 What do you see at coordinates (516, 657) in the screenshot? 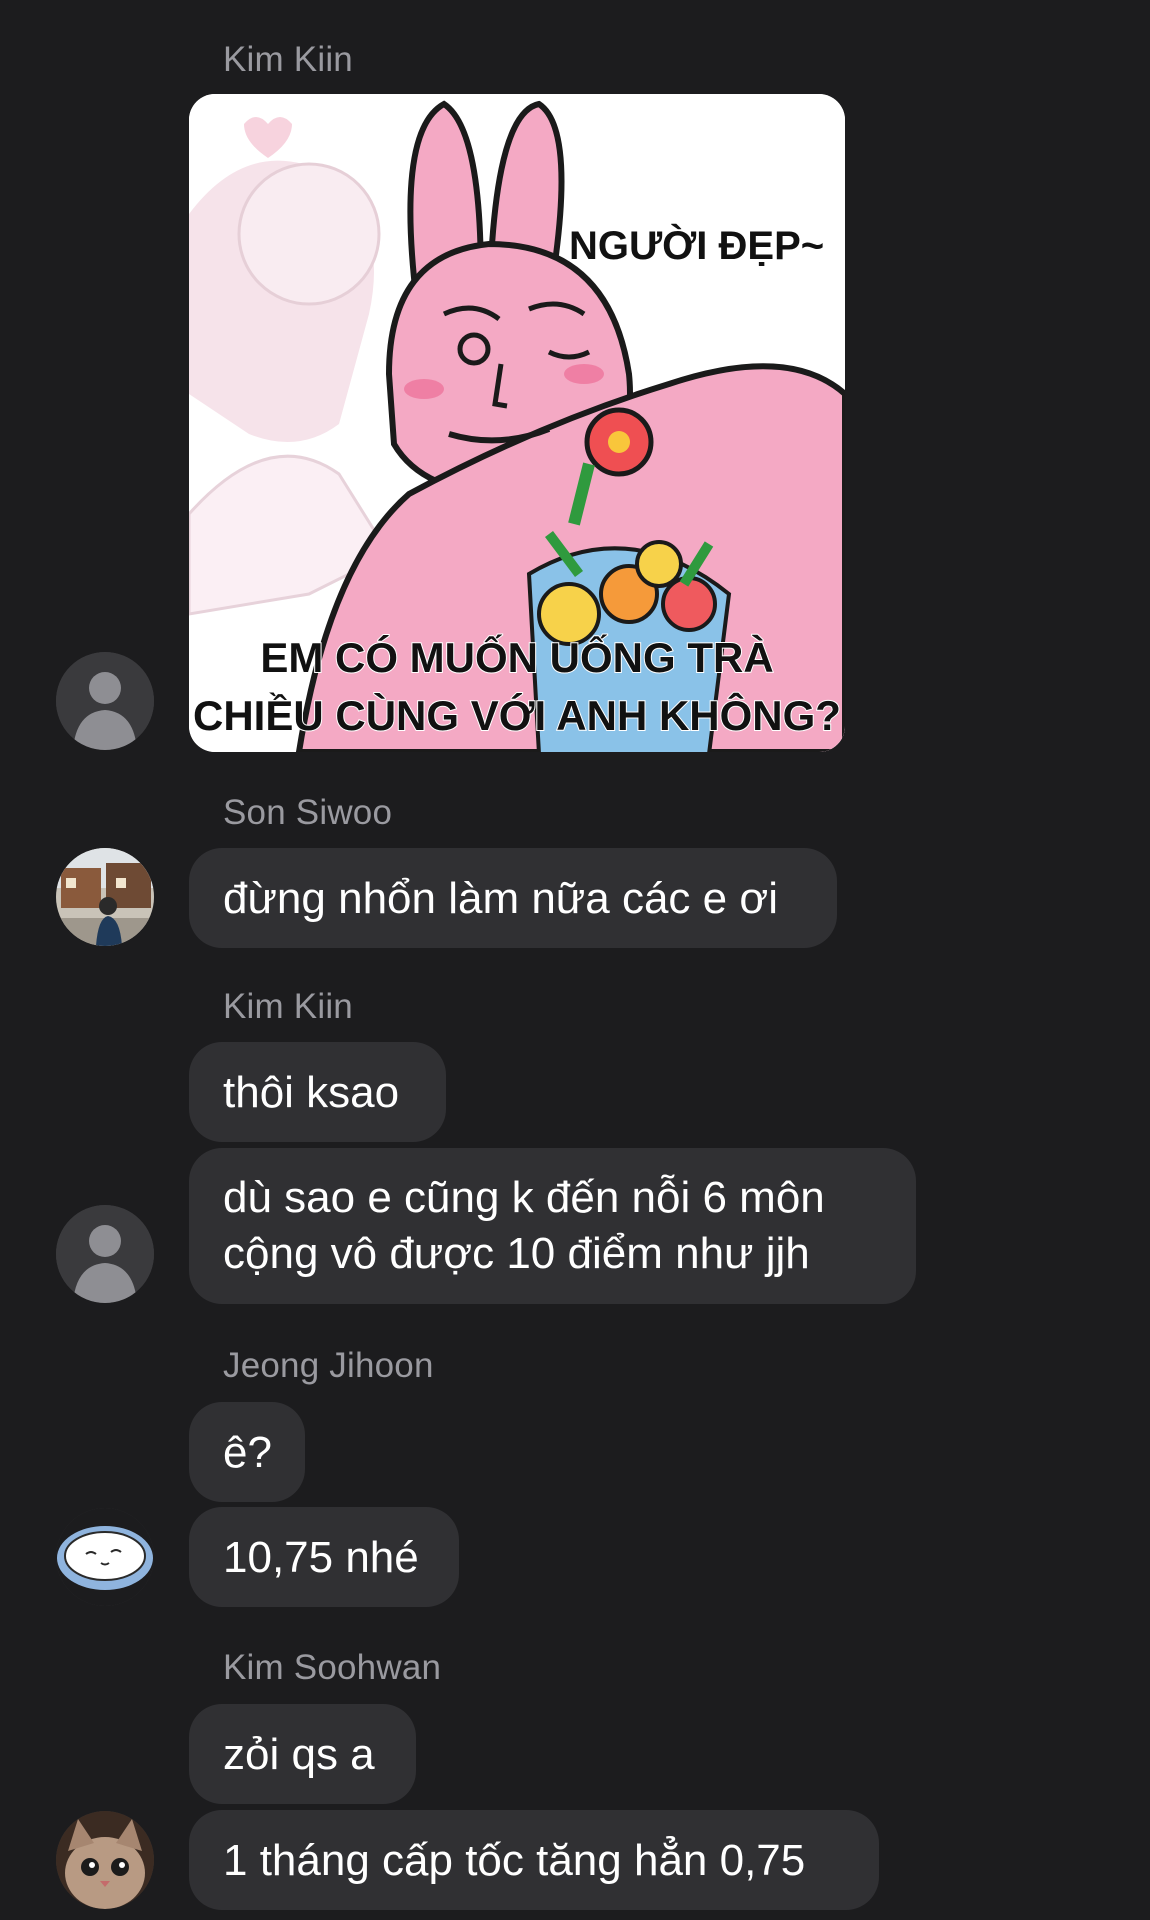
I see `sticker-caption-line1: EM CÓ MUỐN UỐNG TRÀ` at bounding box center [516, 657].